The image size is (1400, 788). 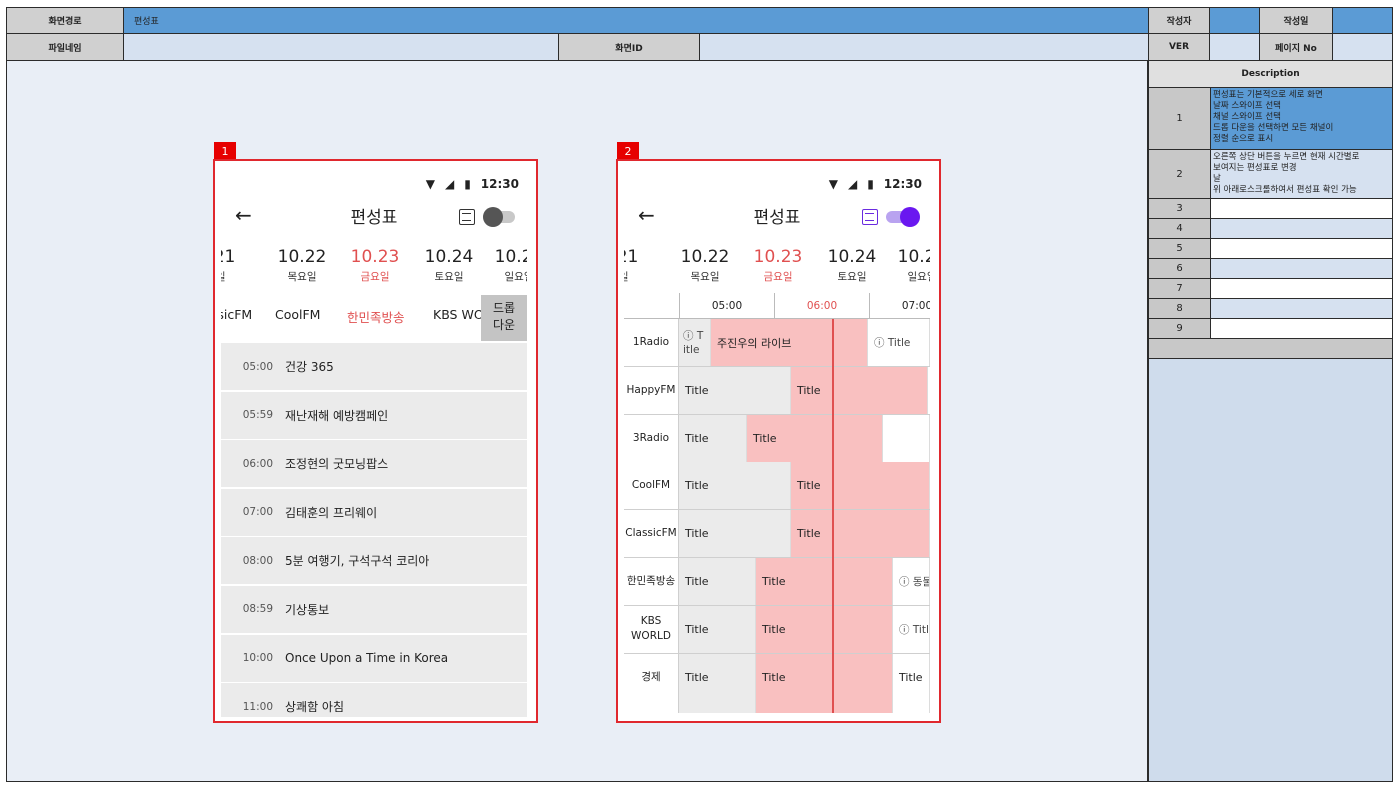 What do you see at coordinates (1180, 288) in the screenshot?
I see `description-row-number: 7` at bounding box center [1180, 288].